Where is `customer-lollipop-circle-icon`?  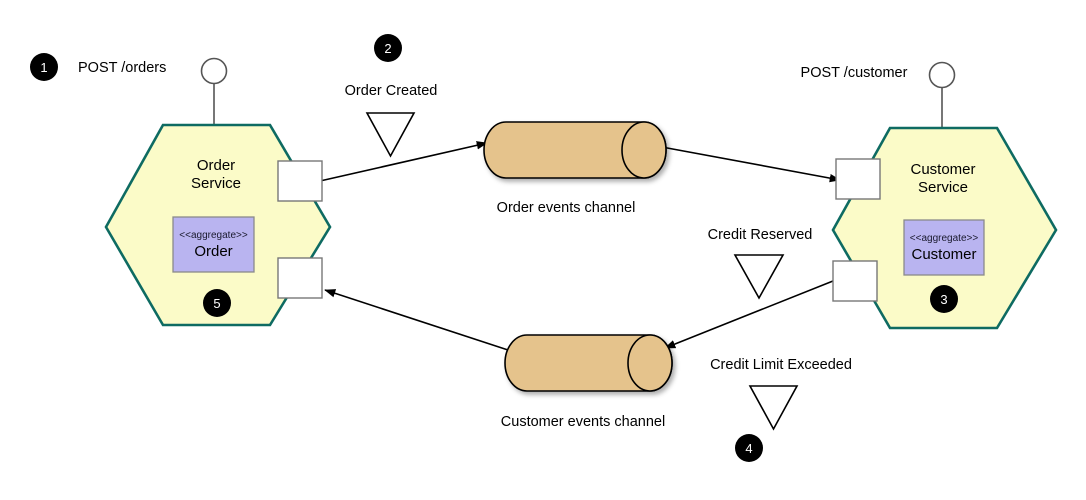 customer-lollipop-circle-icon is located at coordinates (942, 75).